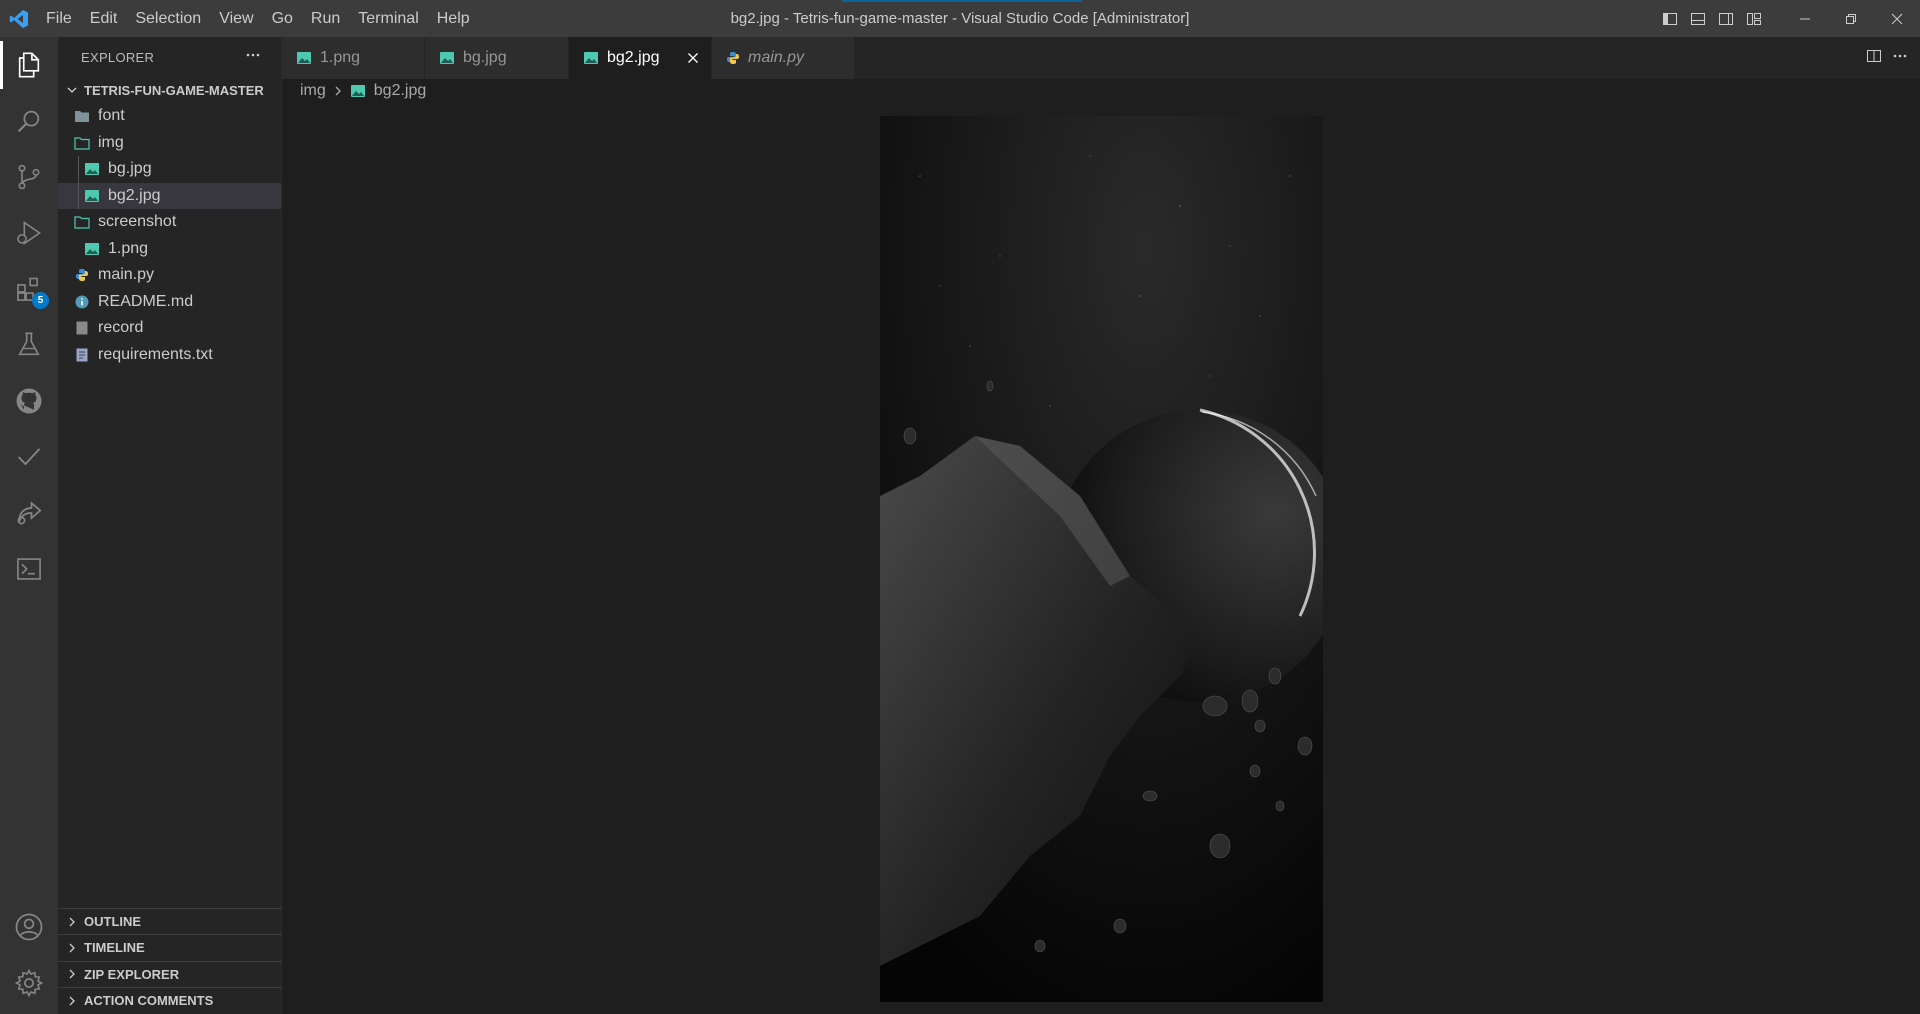 The width and height of the screenshot is (1920, 1014). I want to click on customize-layout-icon, so click(1754, 18).